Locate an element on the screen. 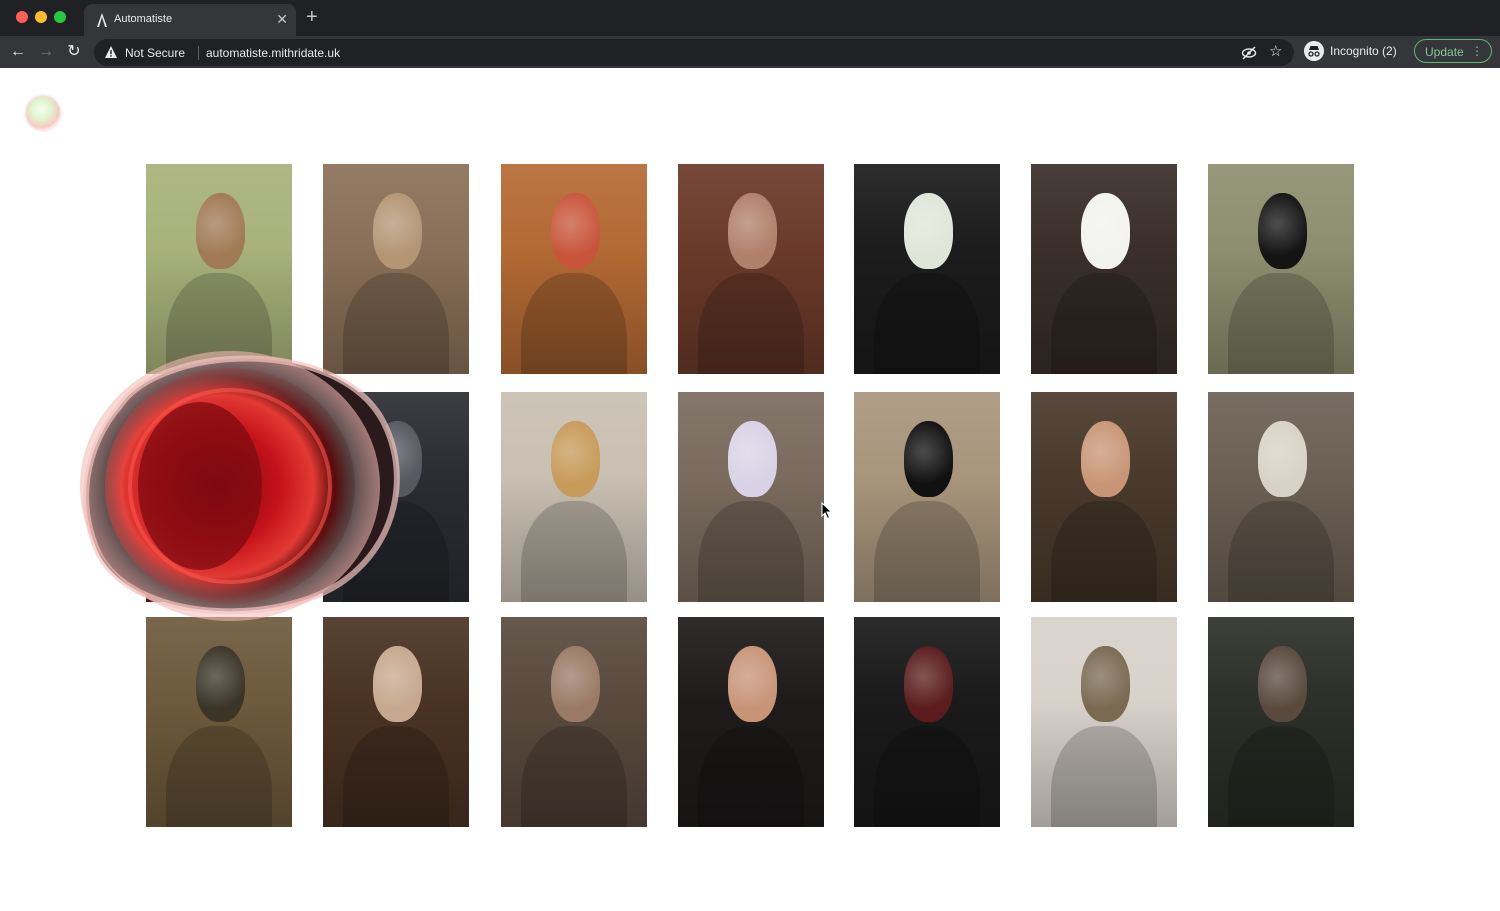 Image resolution: width=1500 pixels, height=911 pixels. tab-title: Automatiste is located at coordinates (143, 19).